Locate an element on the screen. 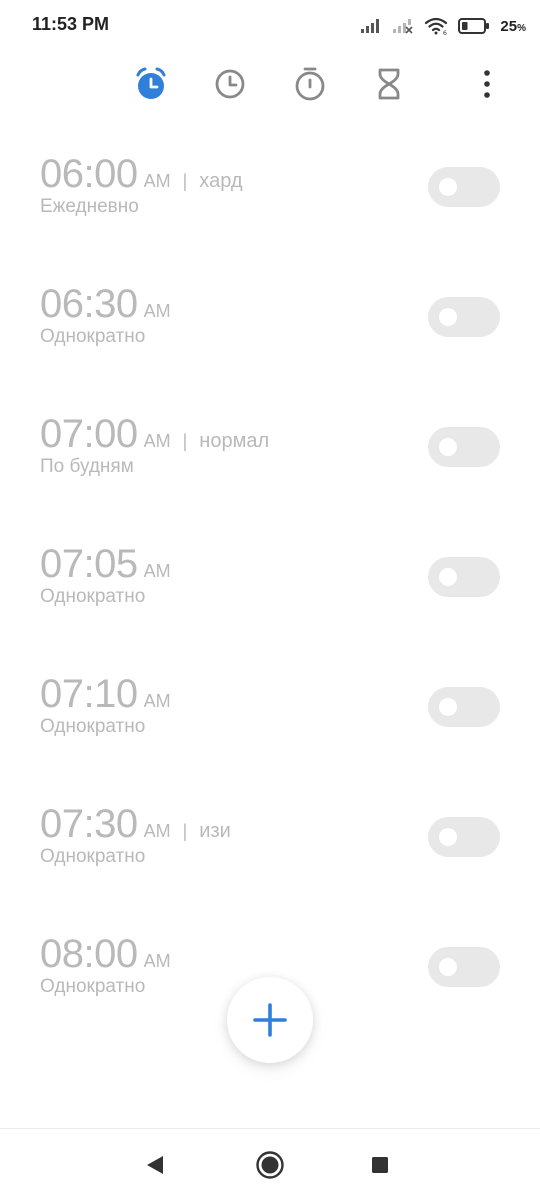 This screenshot has width=540, height=1200. tab-bar is located at coordinates (270, 85).